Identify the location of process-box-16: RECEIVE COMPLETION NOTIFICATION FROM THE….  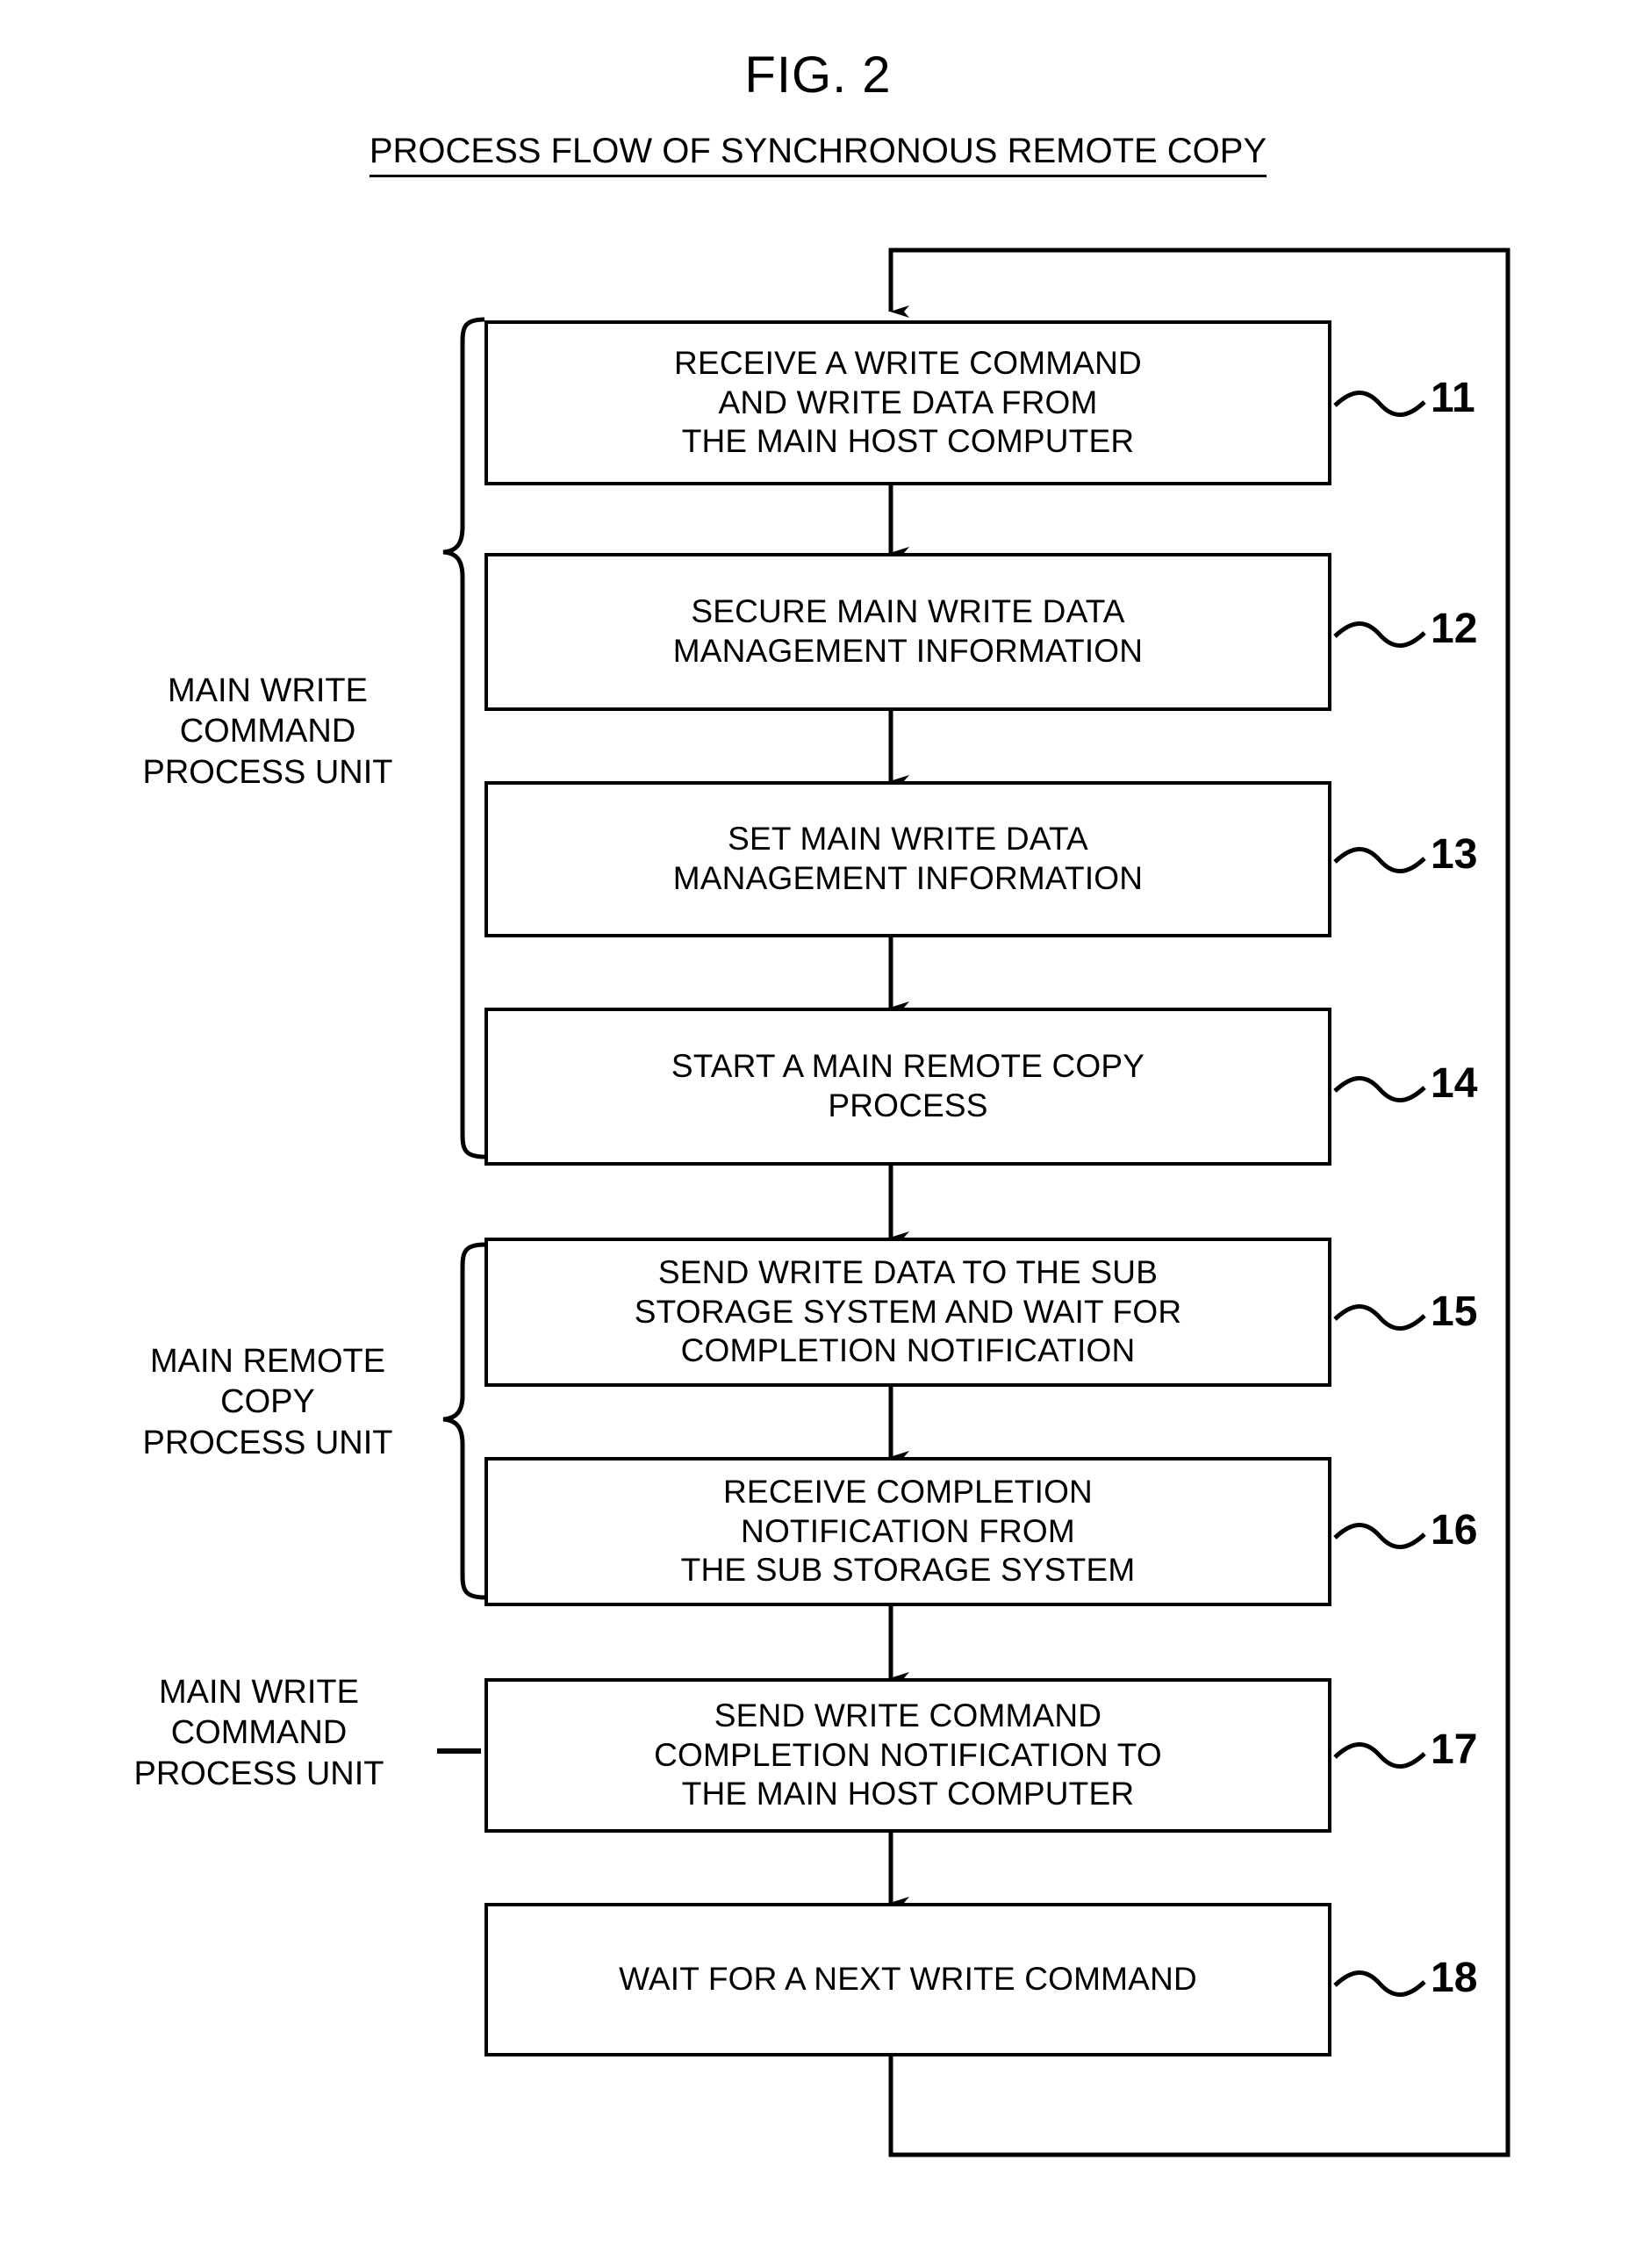
(907, 1532).